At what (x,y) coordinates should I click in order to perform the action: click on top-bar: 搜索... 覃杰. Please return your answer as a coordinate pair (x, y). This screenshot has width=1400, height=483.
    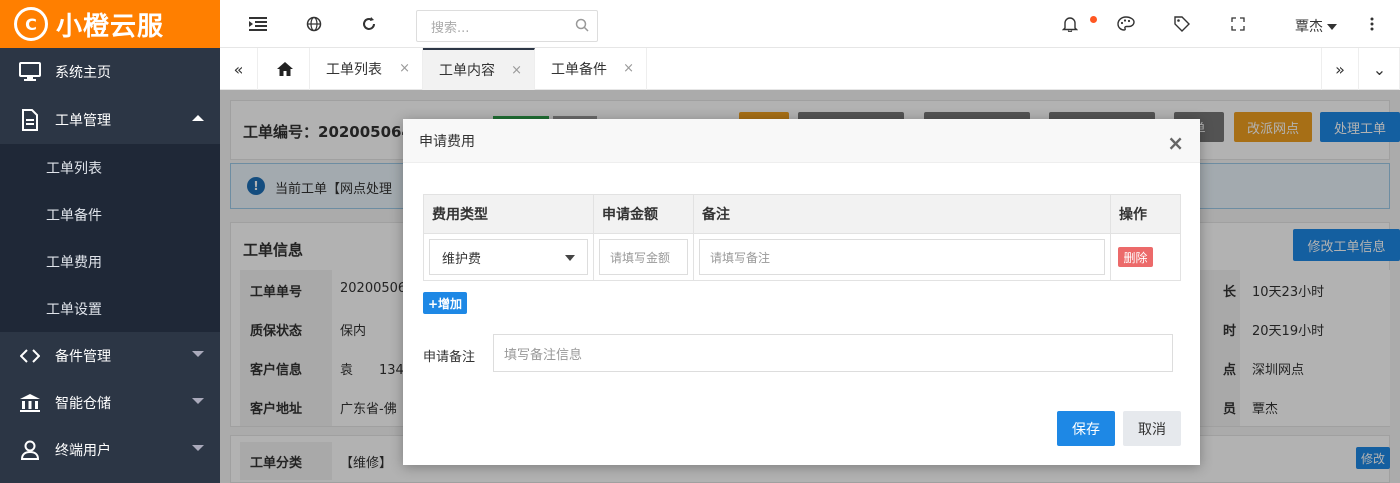
    Looking at the image, I should click on (810, 24).